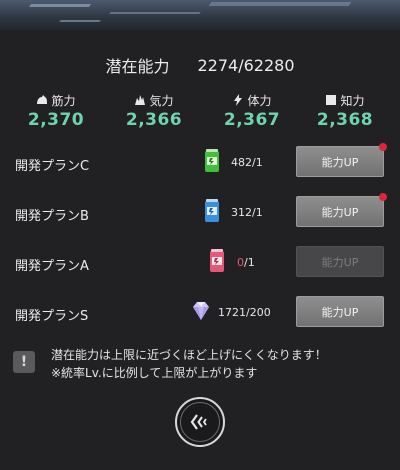 The width and height of the screenshot is (400, 470). I want to click on stat-value: 2,368, so click(345, 120).